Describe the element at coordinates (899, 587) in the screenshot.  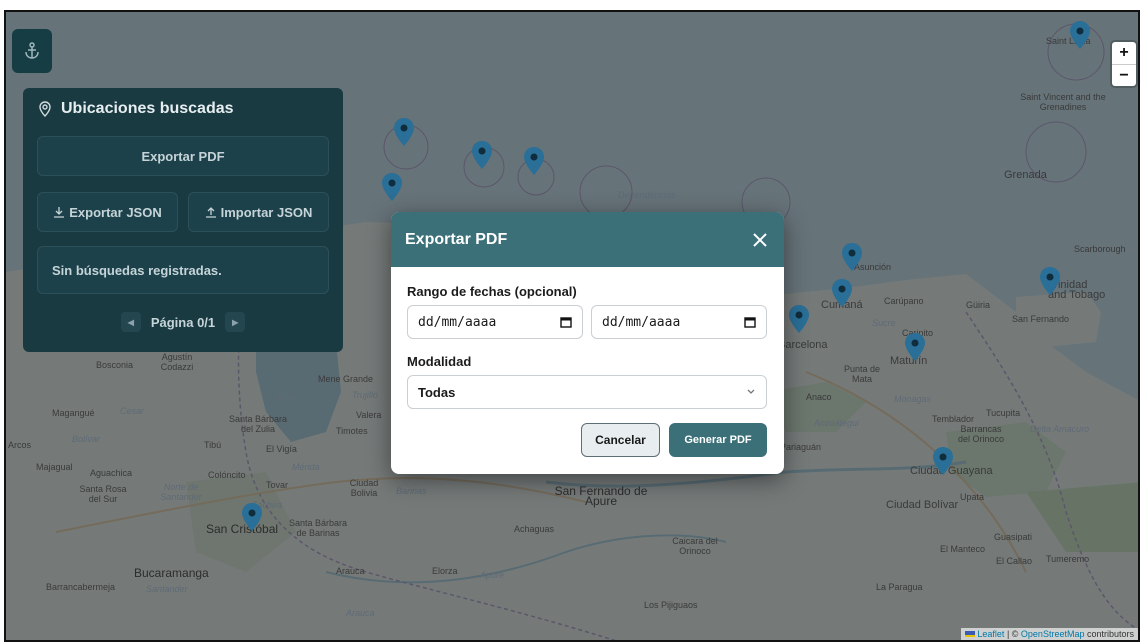
I see `map-label: La Paragua` at that location.